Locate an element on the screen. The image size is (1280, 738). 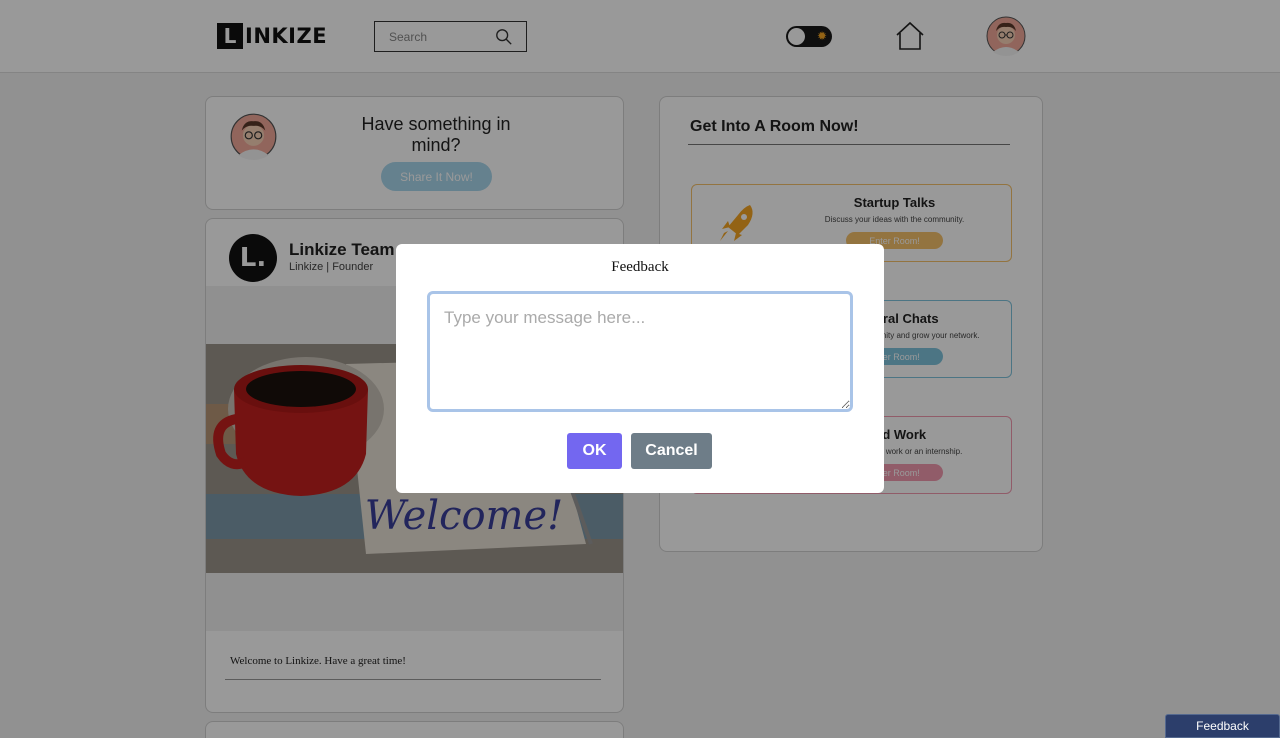
feedback-dialog: Feedback OK Cancel is located at coordinates (640, 368).